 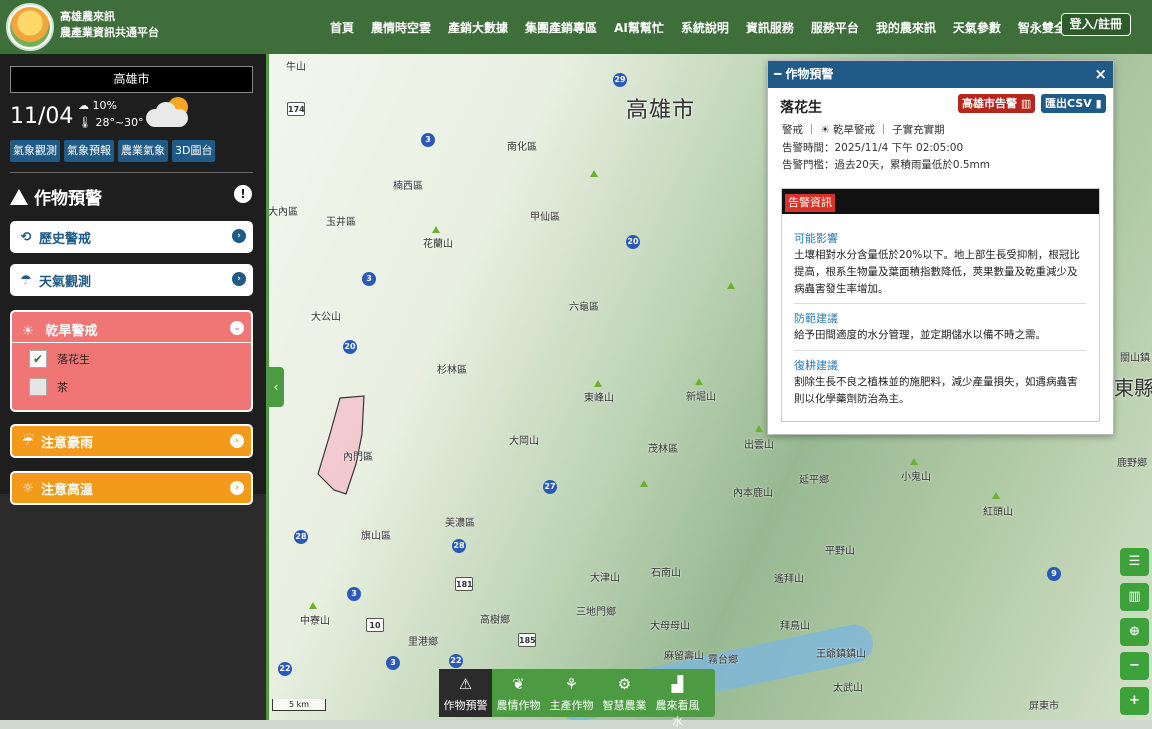 What do you see at coordinates (342, 27) in the screenshot?
I see `nav-home: 首頁` at bounding box center [342, 27].